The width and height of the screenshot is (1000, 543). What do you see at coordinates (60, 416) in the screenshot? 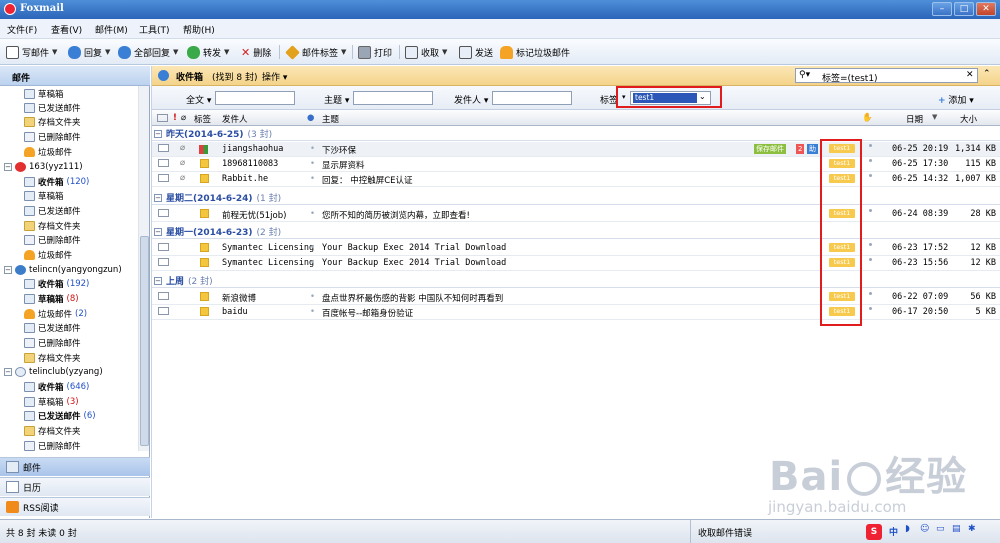
I see `folder-item: 已发送邮件 (6)` at bounding box center [60, 416].